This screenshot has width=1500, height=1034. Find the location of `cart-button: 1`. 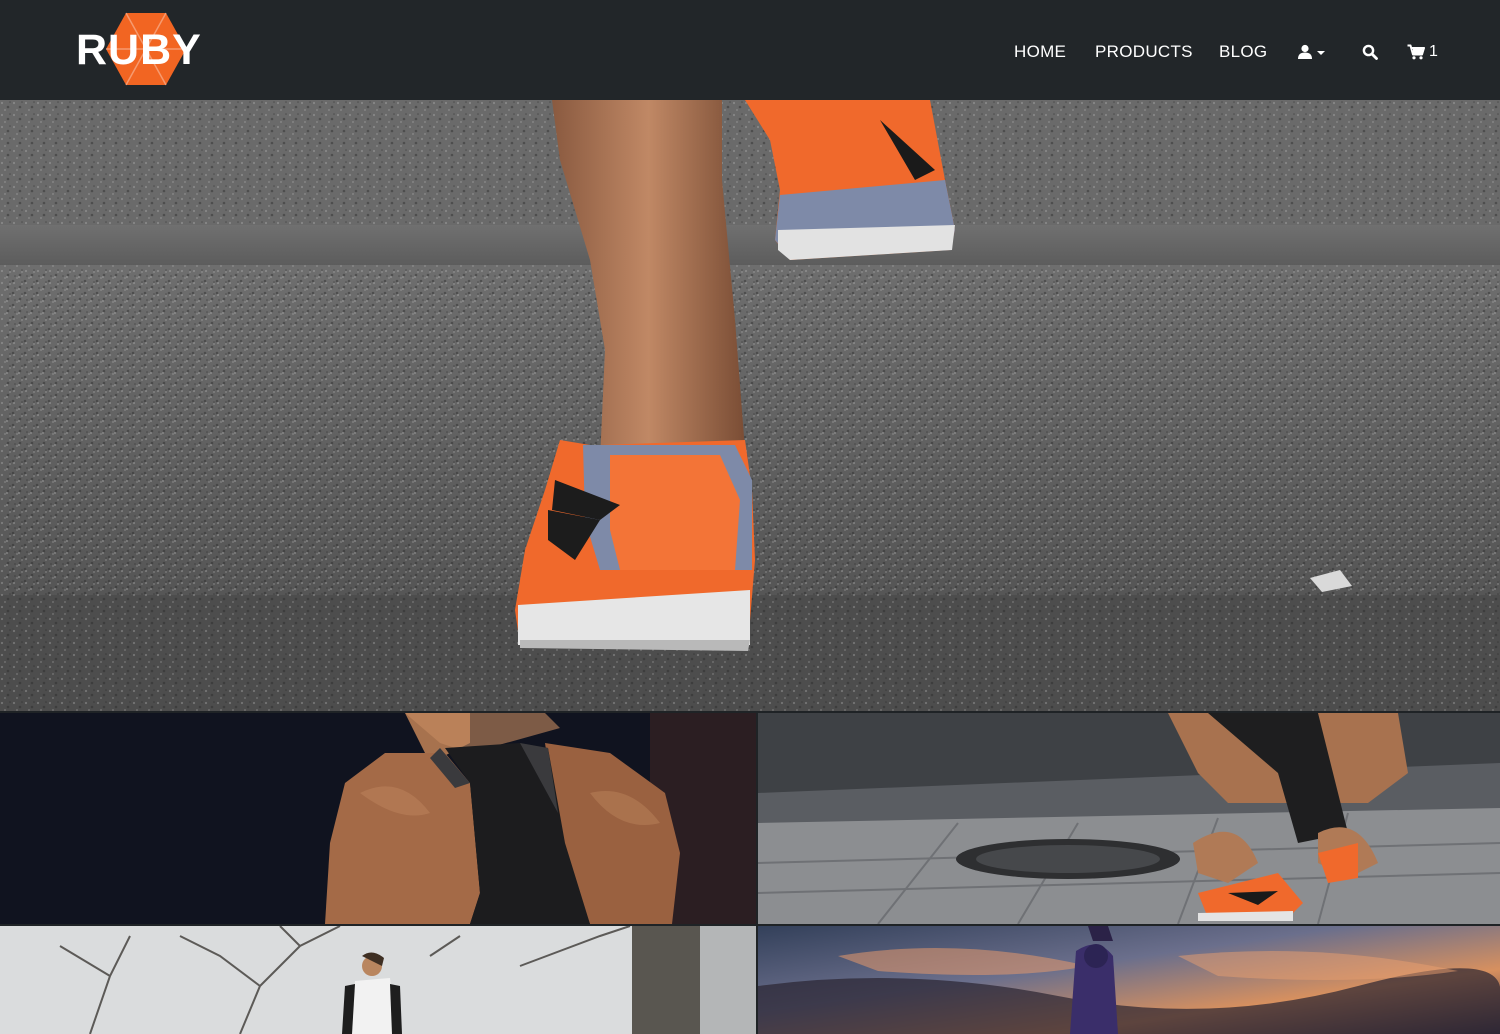

cart-button: 1 is located at coordinates (1422, 52).